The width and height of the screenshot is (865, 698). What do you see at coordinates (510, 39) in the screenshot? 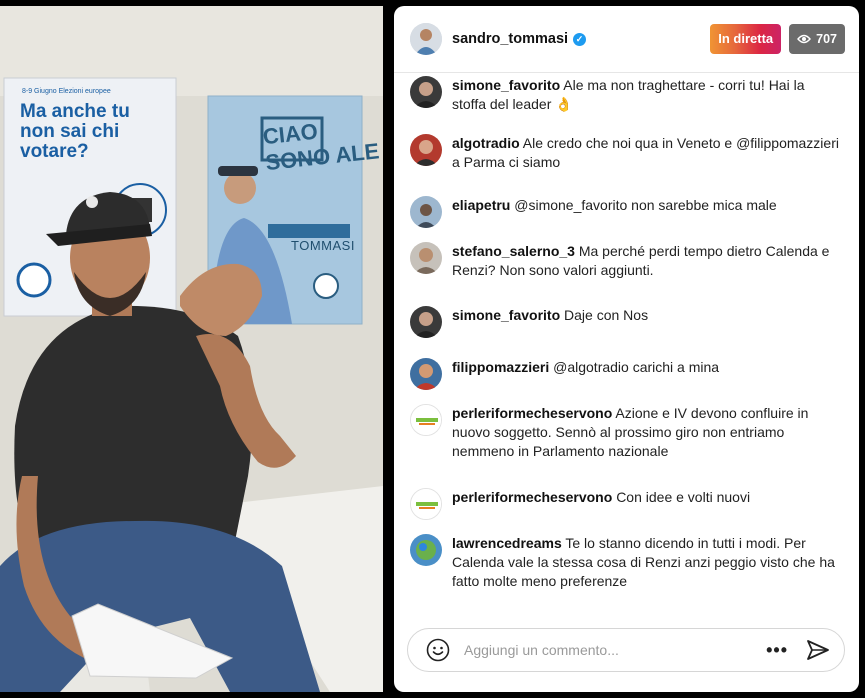
I see `host-username: sandro_tommasi` at bounding box center [510, 39].